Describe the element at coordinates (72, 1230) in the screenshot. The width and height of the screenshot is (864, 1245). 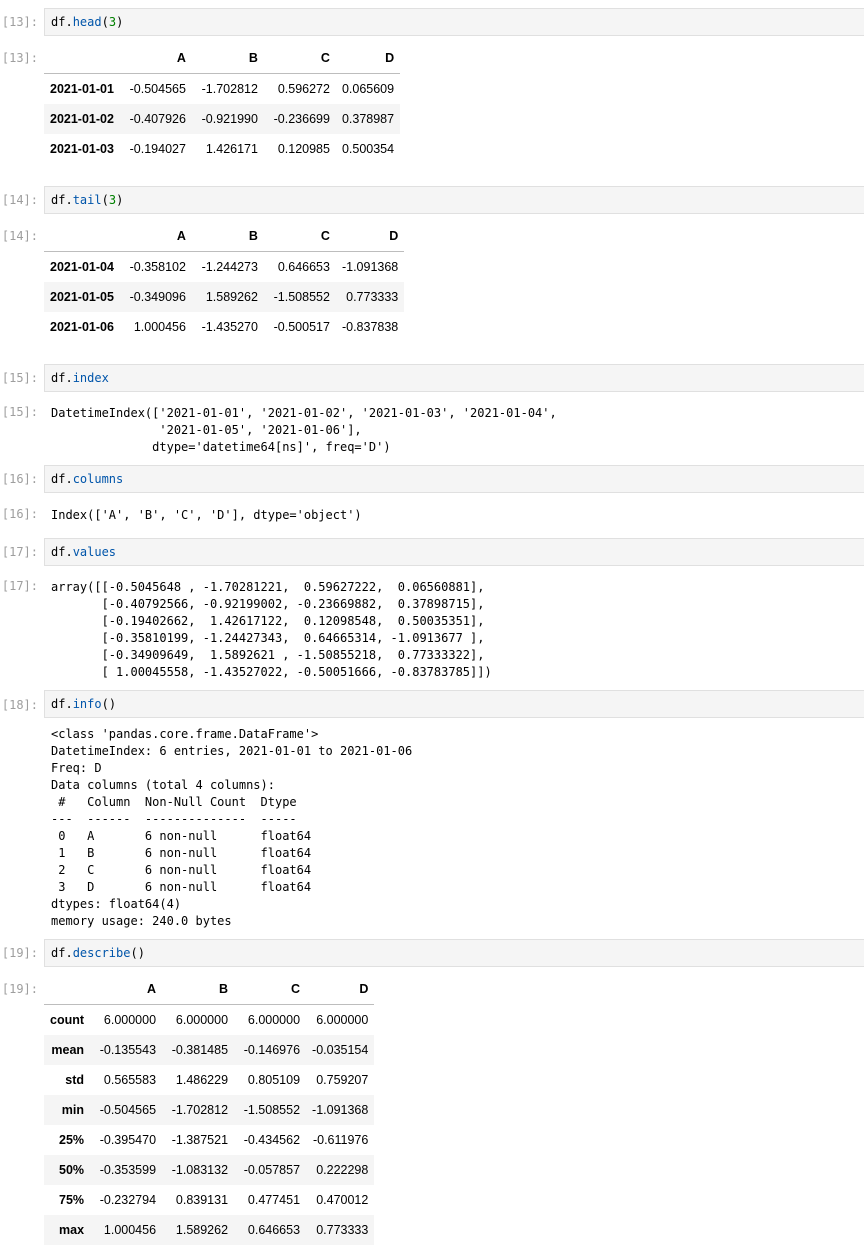
I see `row-index: max` at that location.